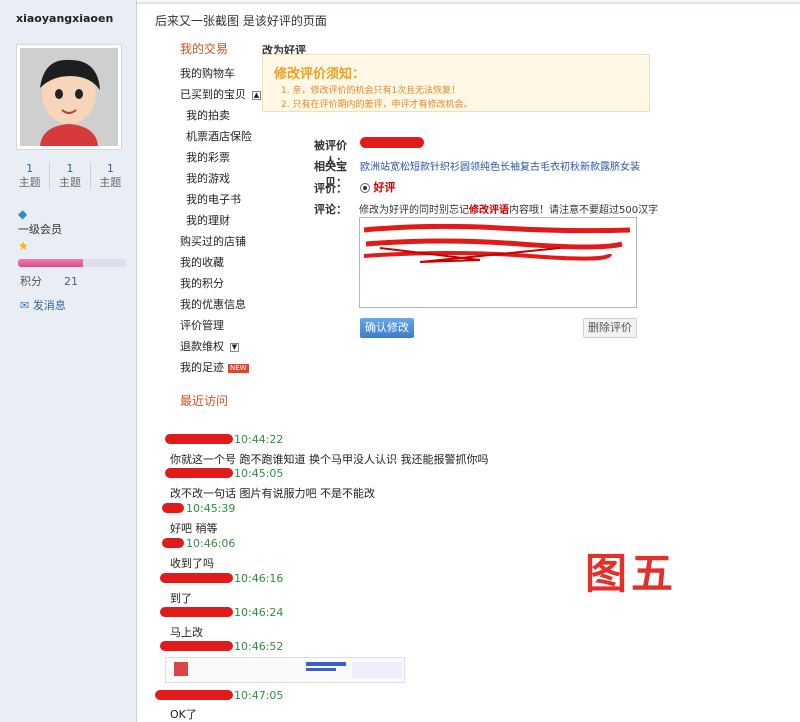 The height and width of the screenshot is (722, 800). Describe the element at coordinates (204, 400) in the screenshot. I see `recent-visits-title: 最近访问` at that location.